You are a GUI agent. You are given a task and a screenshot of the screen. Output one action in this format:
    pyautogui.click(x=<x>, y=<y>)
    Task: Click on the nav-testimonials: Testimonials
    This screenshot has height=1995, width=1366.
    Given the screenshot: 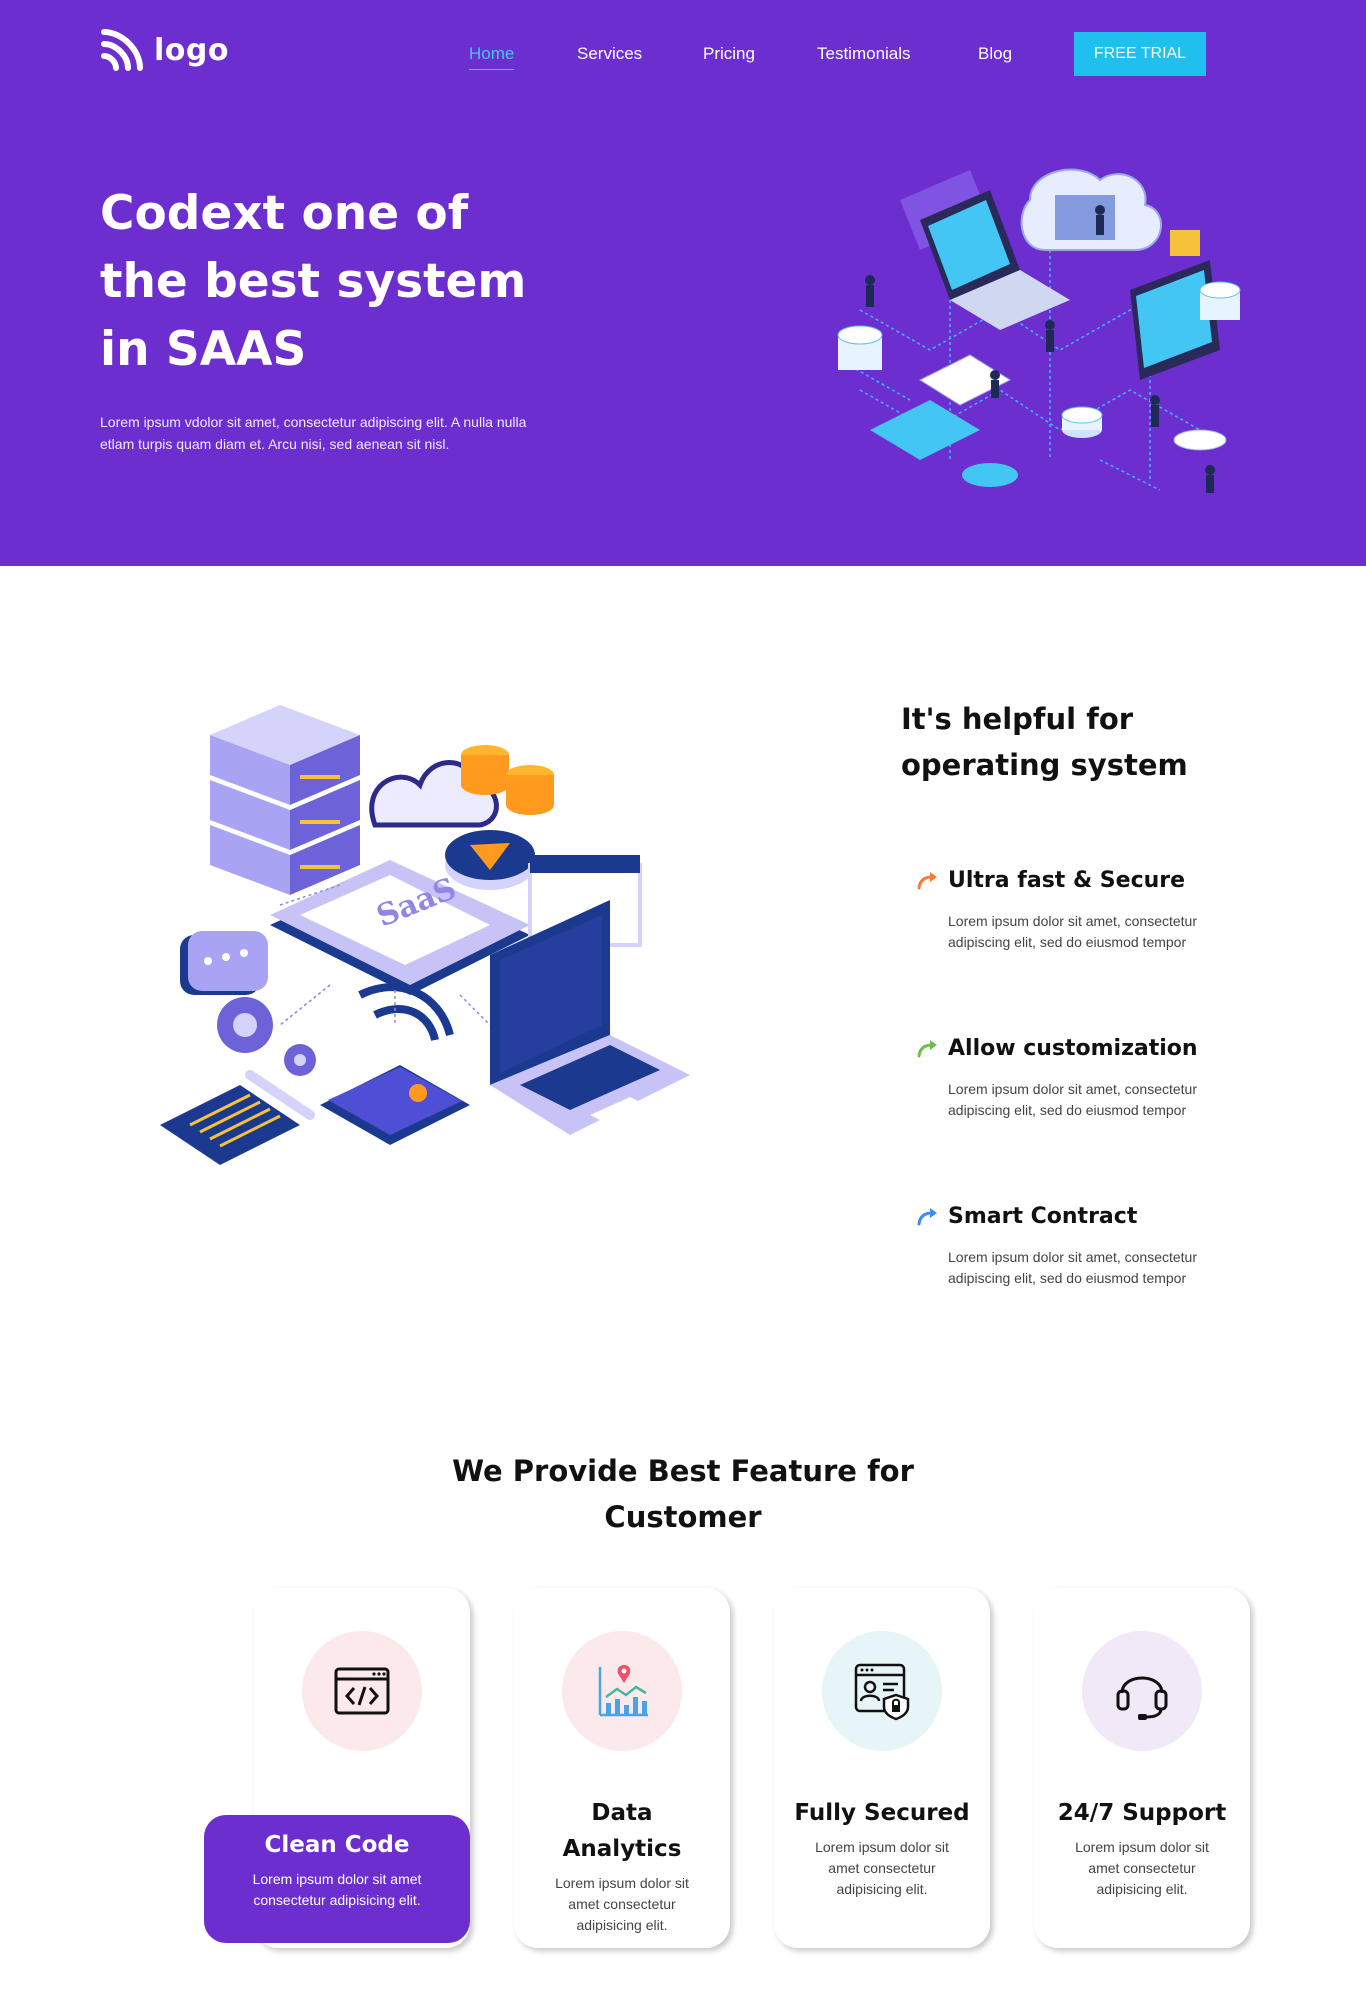 What is the action you would take?
    pyautogui.click(x=864, y=54)
    